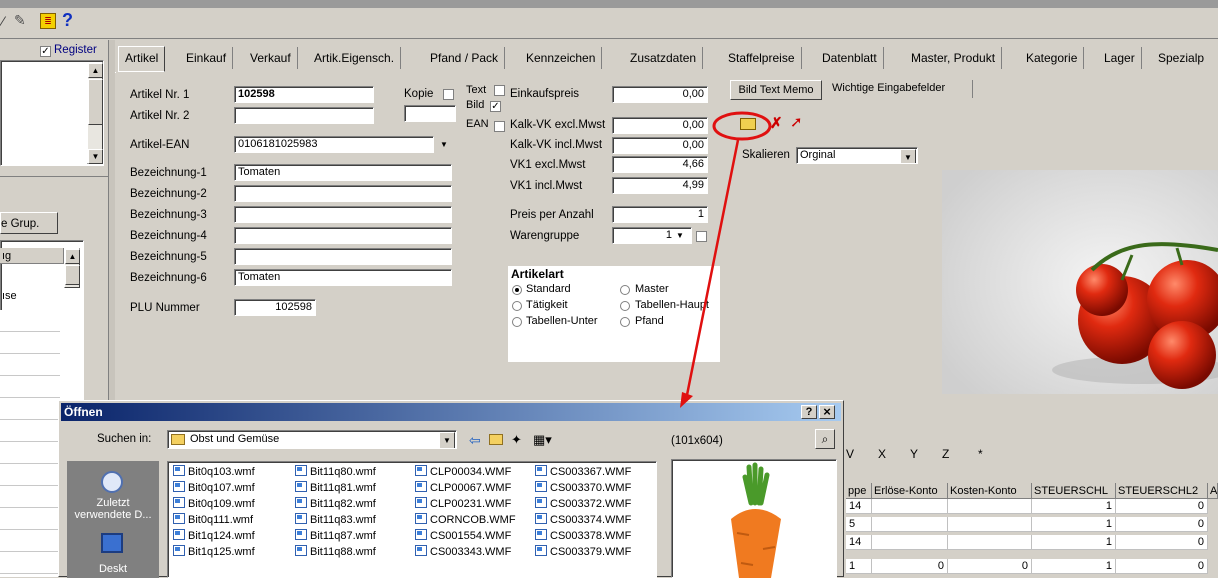 This screenshot has height=578, width=1218. What do you see at coordinates (463, 504) in the screenshot?
I see `file-item: CLP00231.WMF` at bounding box center [463, 504].